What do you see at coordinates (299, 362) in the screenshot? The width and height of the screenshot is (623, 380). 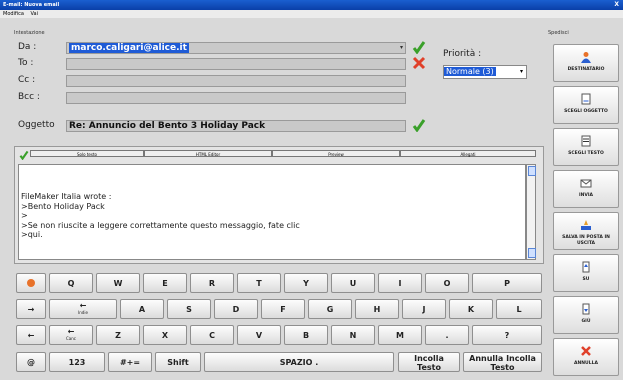 I see `space-key: SPAZIO .` at bounding box center [299, 362].